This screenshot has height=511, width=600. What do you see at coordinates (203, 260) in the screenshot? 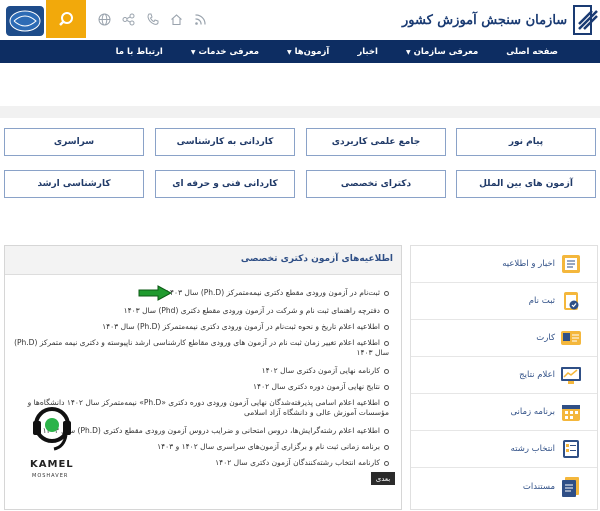
I see `panel-header: اطلاعیه‌های آزمون دکتری تخصصی` at bounding box center [203, 260].